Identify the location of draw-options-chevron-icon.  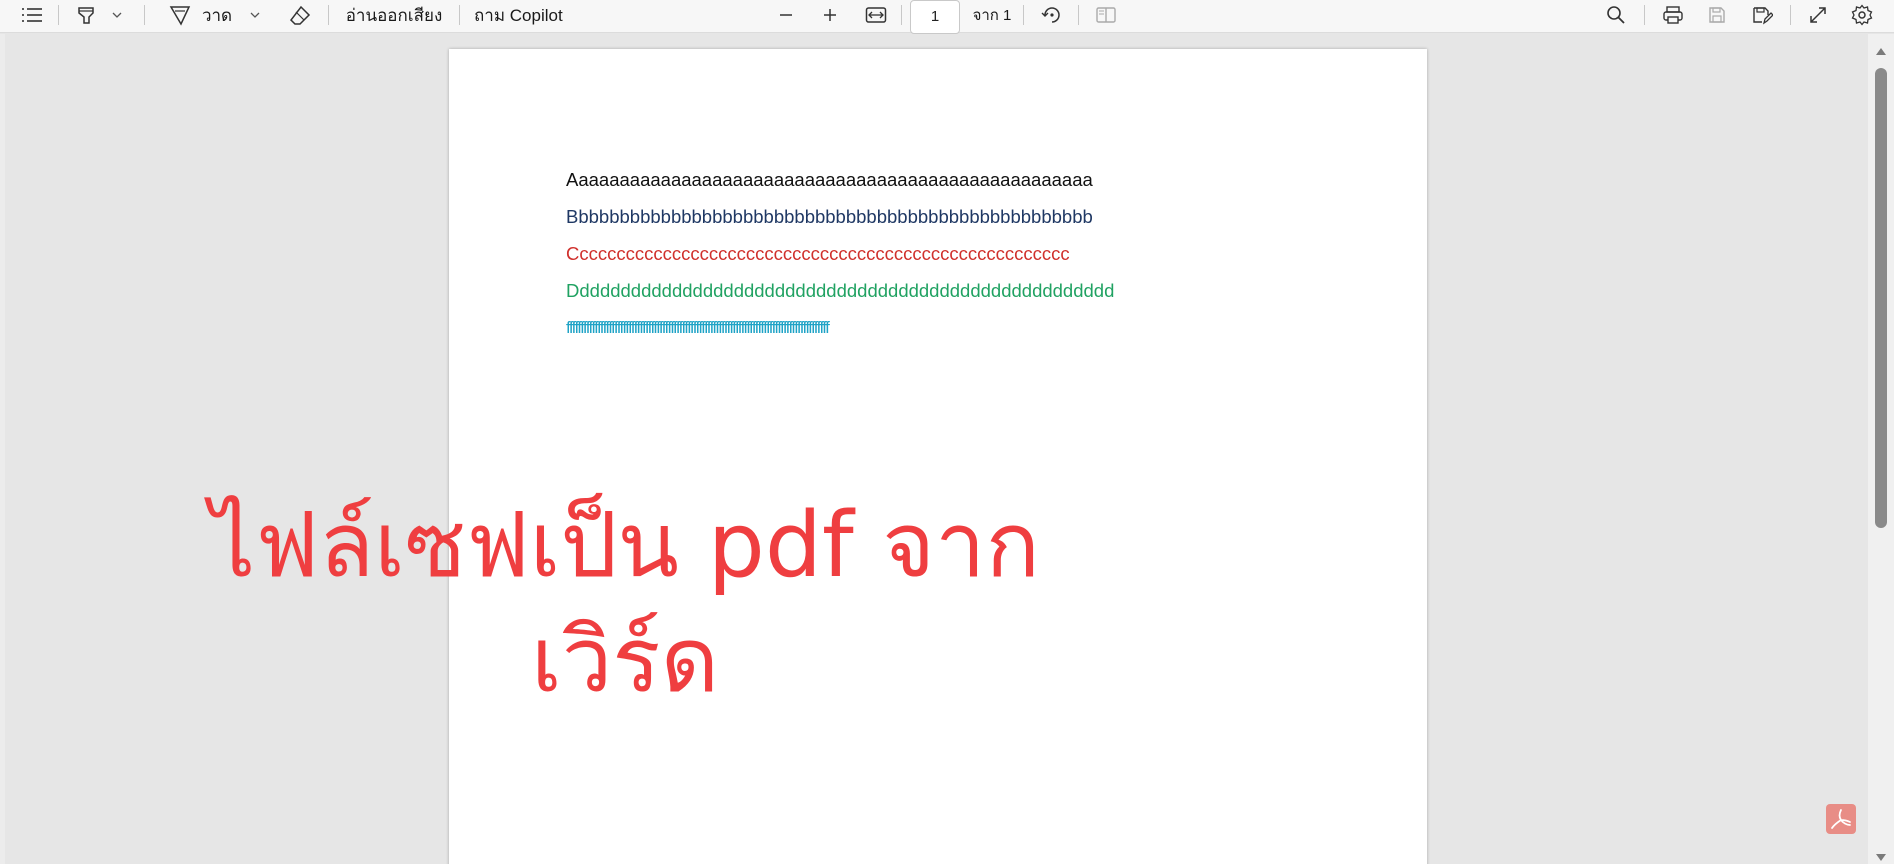
(255, 15).